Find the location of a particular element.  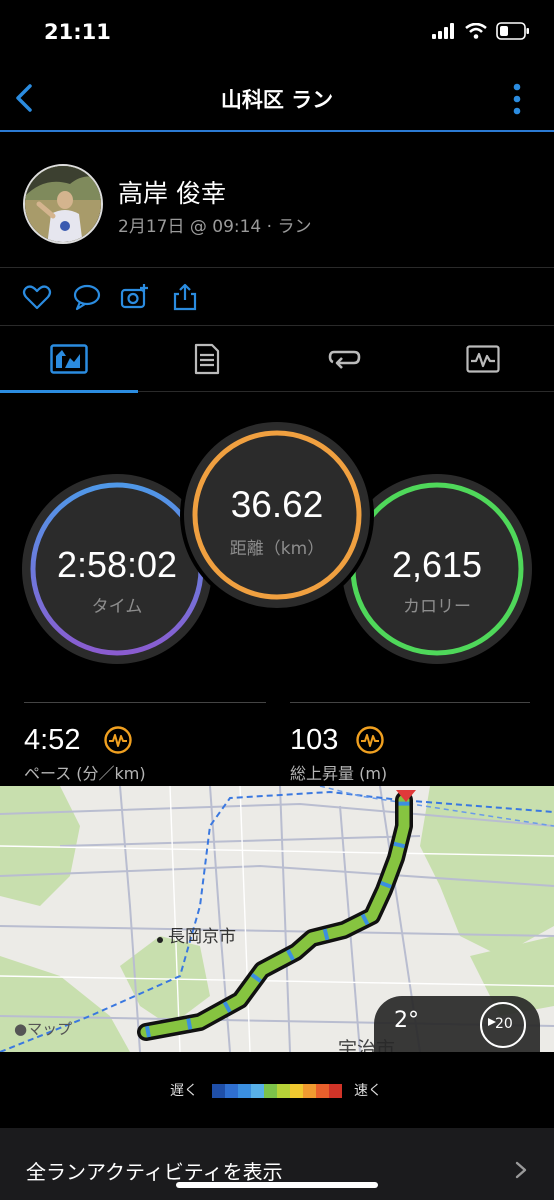

home-indicator is located at coordinates (277, 1185).